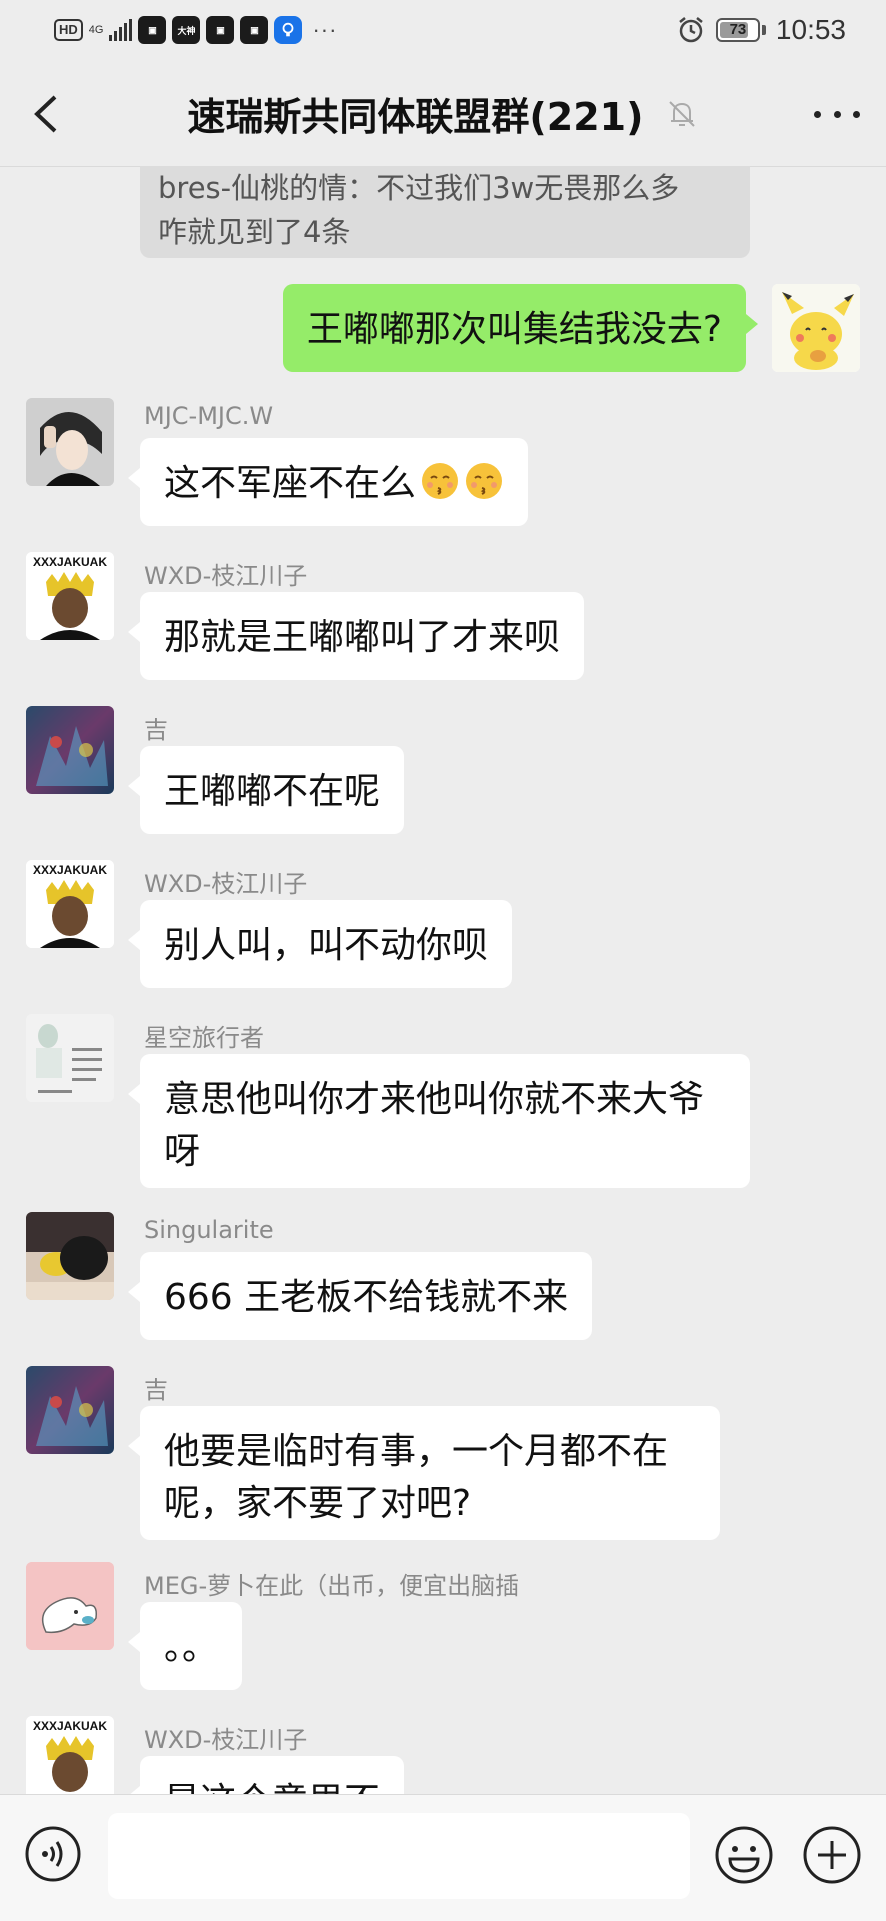  I want to click on status-right: 73 10:53, so click(761, 30).